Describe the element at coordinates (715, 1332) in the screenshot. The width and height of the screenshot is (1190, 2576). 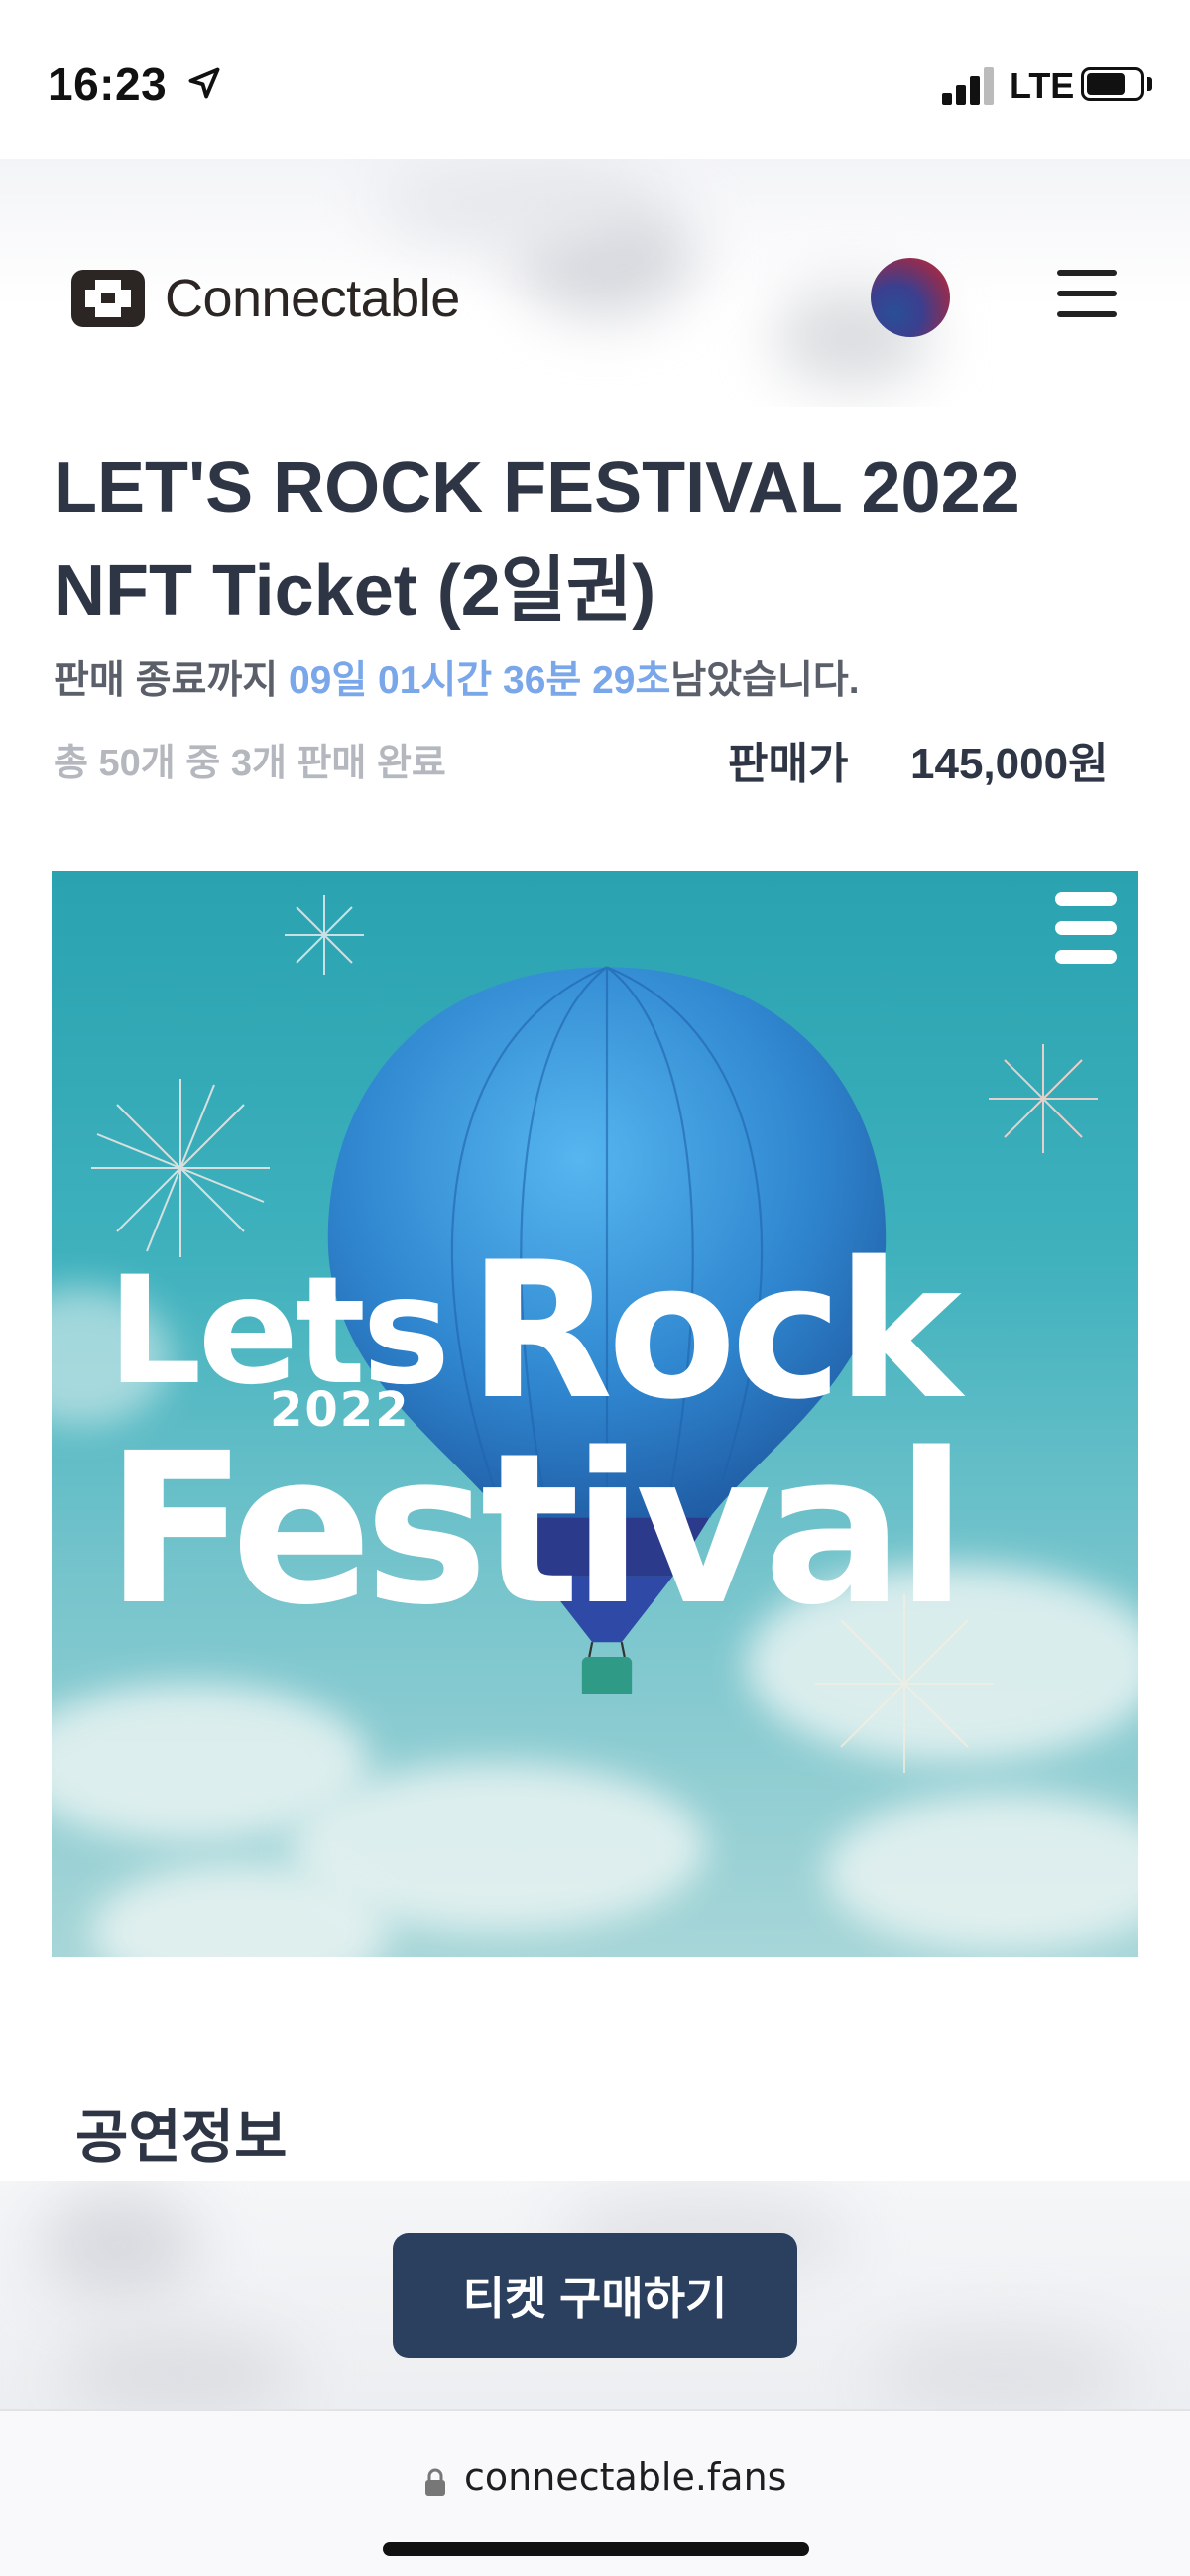
I see `poster-rock: Rock` at that location.